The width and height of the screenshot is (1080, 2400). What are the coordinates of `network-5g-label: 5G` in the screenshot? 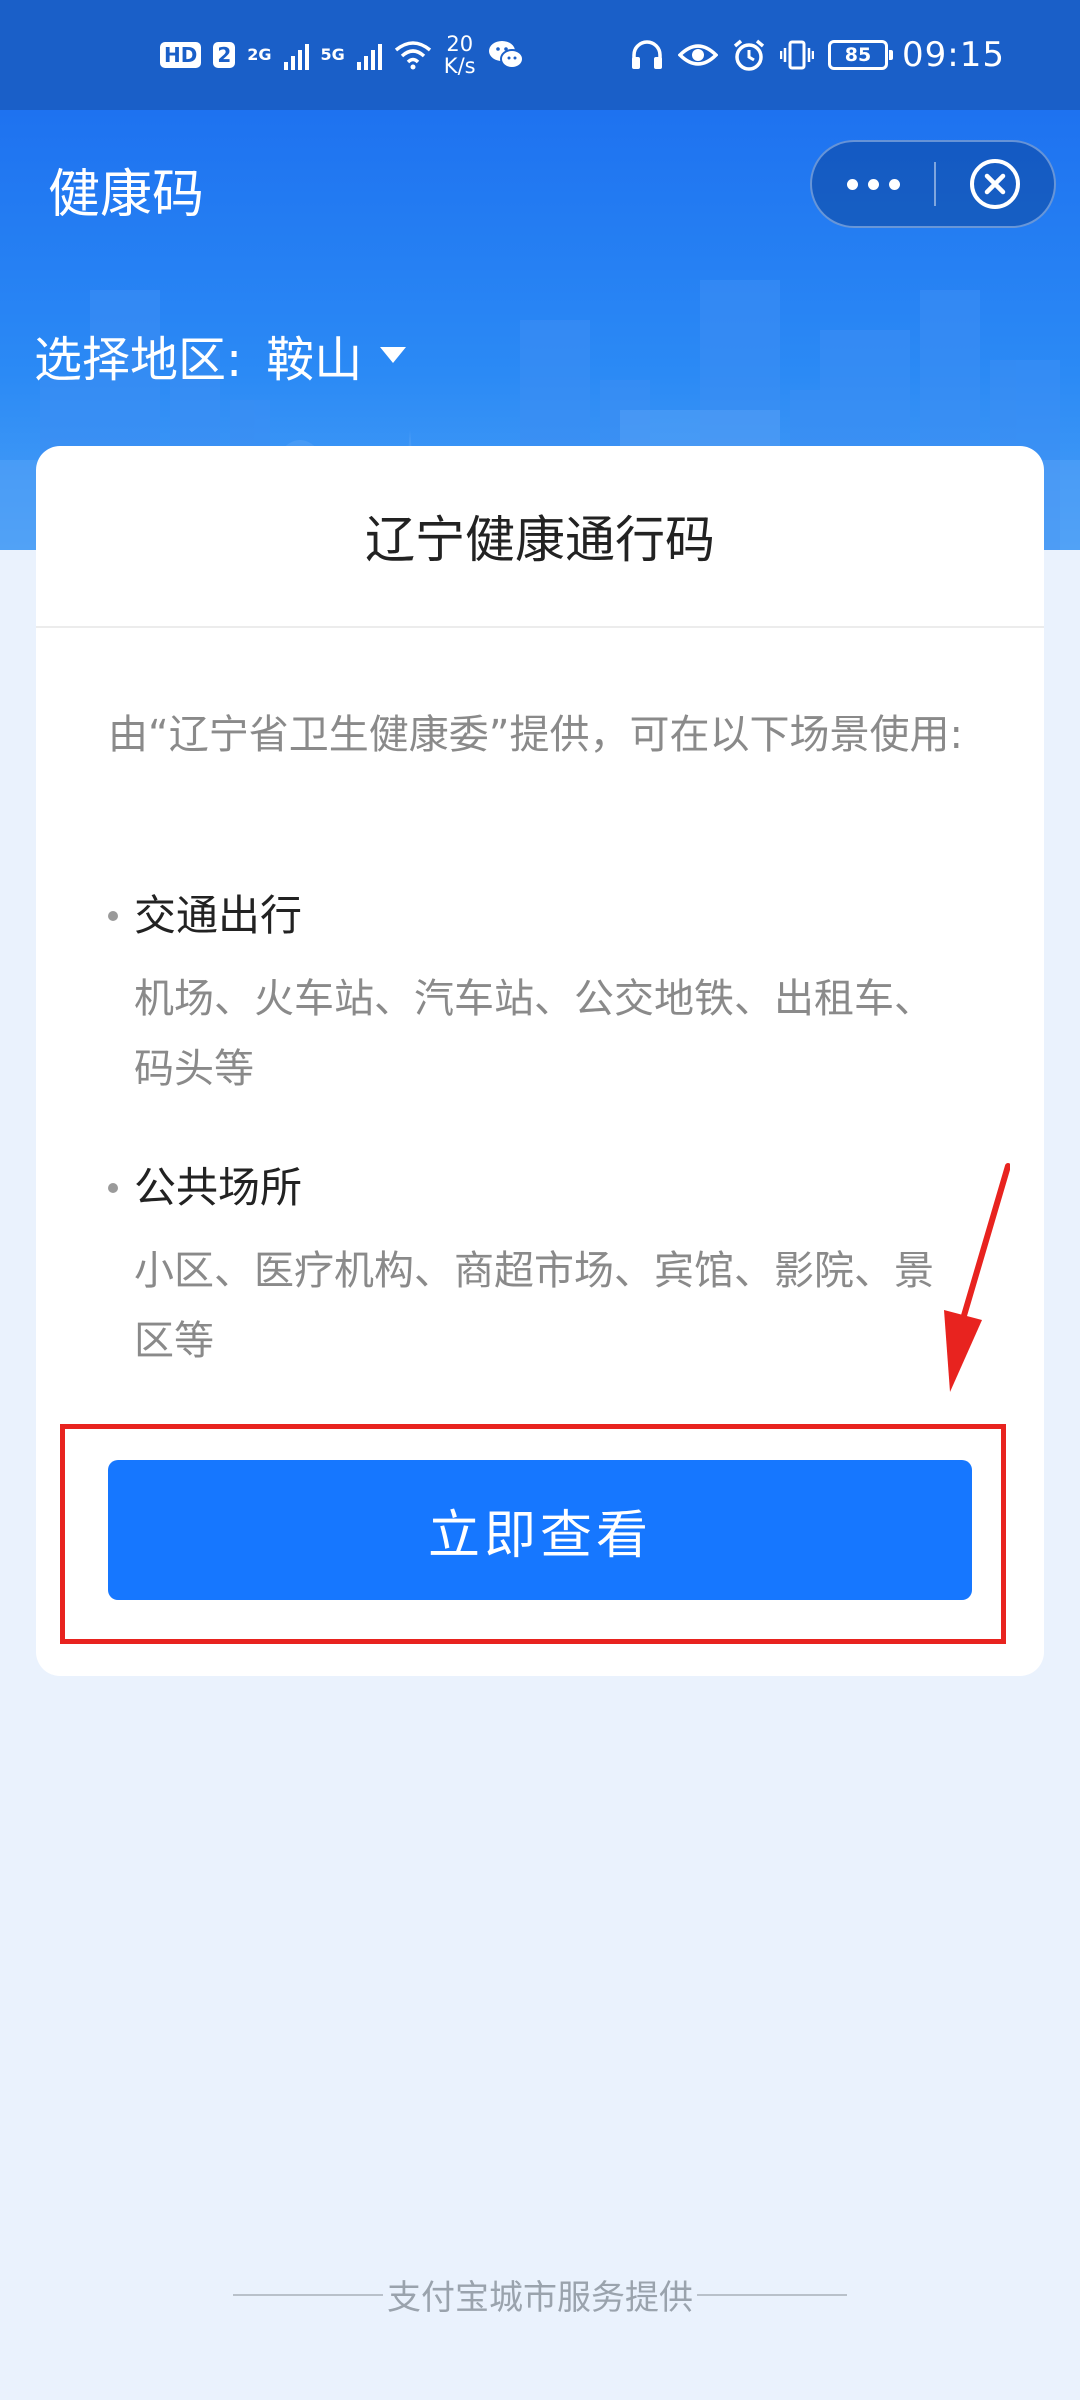 It's located at (332, 54).